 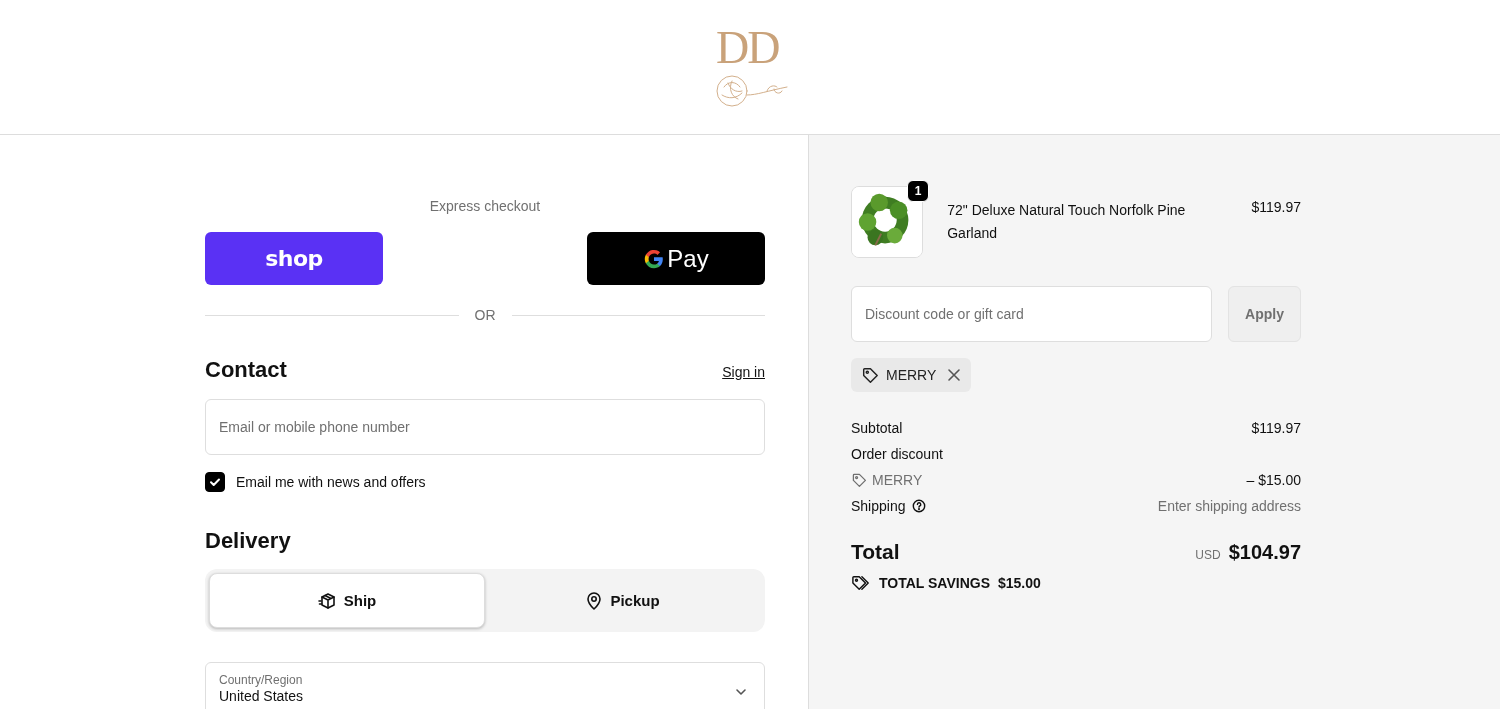 What do you see at coordinates (676, 258) in the screenshot?
I see `google-pay-button: Pay` at bounding box center [676, 258].